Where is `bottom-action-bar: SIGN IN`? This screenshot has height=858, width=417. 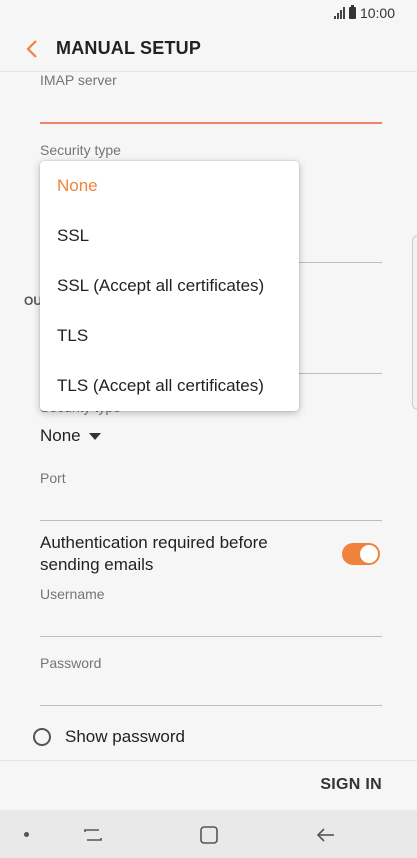
bottom-action-bar: SIGN IN is located at coordinates (208, 785).